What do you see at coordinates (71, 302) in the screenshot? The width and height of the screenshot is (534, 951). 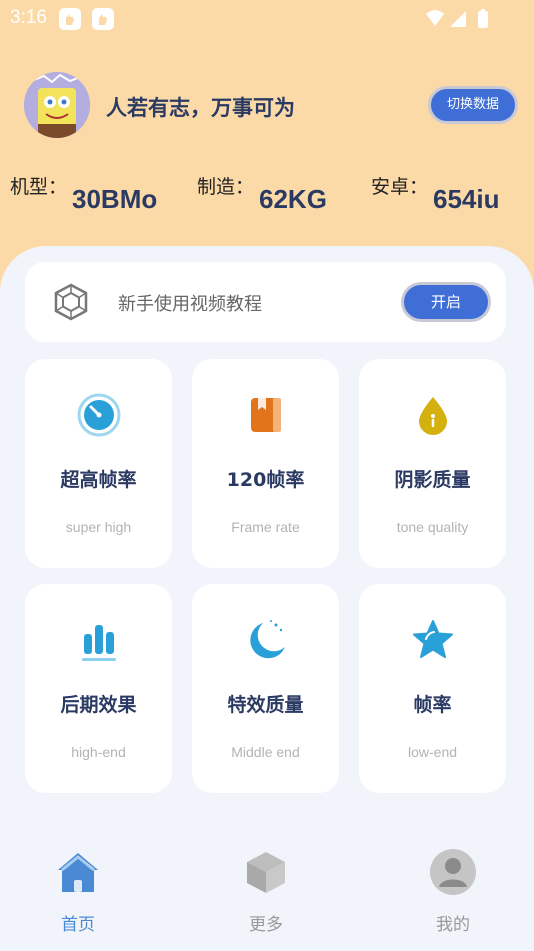 I see `hexagon-icon` at bounding box center [71, 302].